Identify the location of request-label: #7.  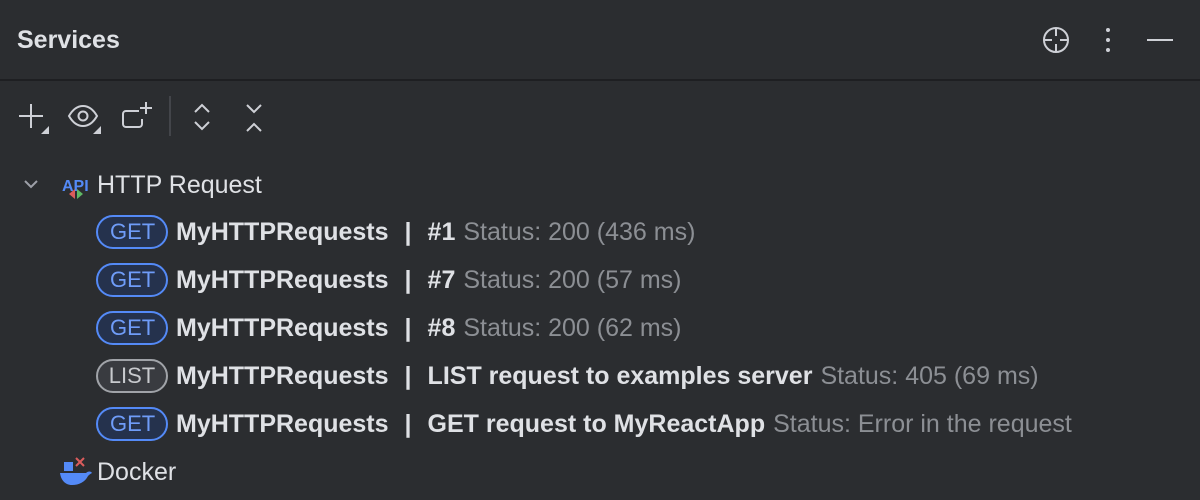
(441, 279).